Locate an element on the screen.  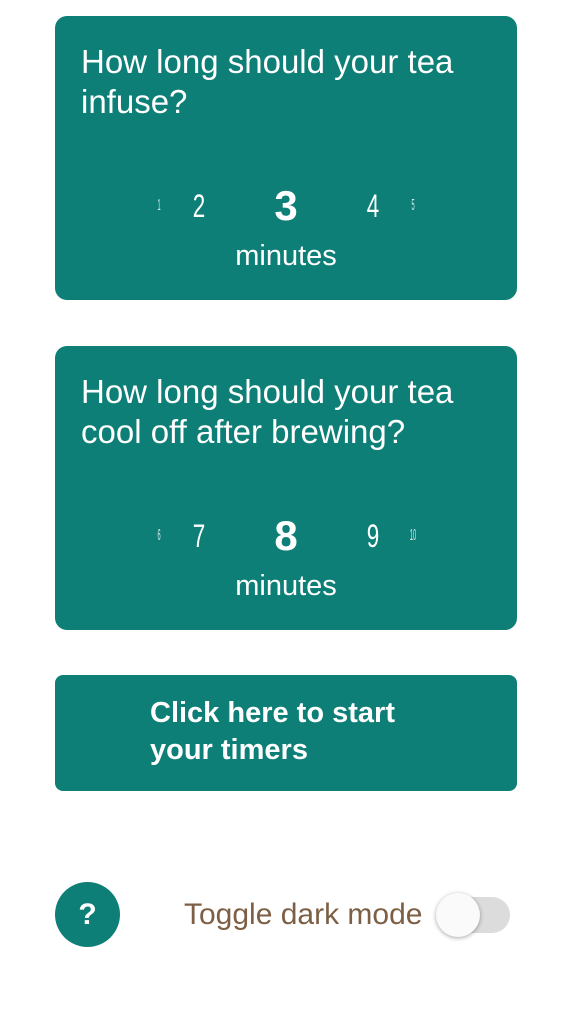
infuse-option-far-left: 1 is located at coordinates (158, 206).